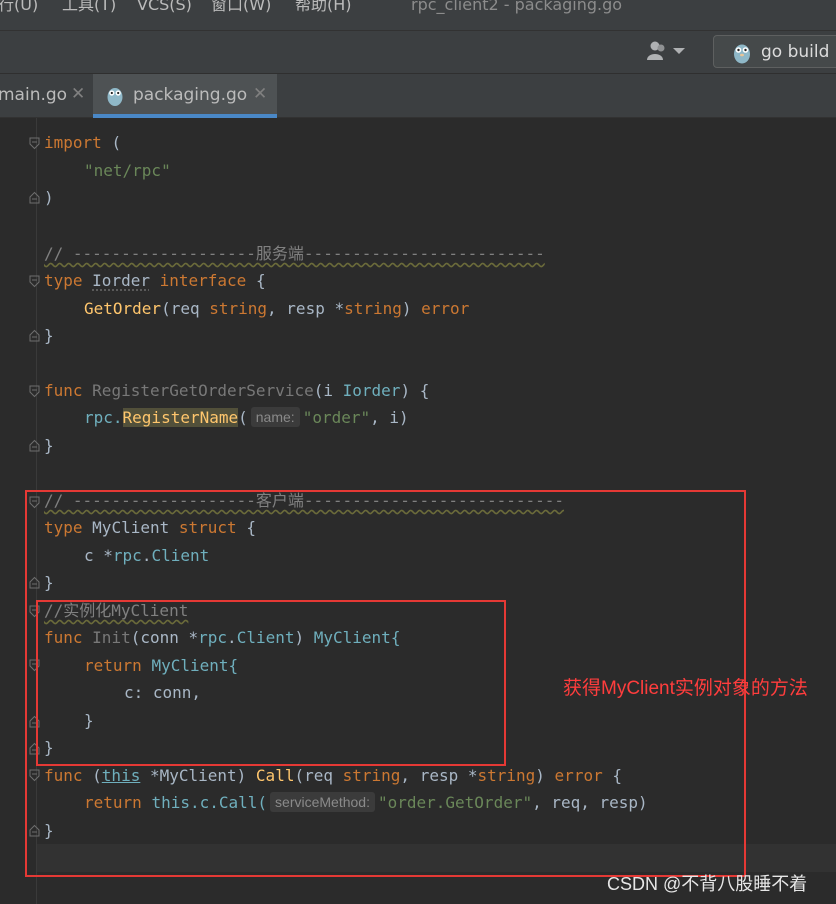 The height and width of the screenshot is (904, 836). I want to click on toolbar: go build r, so click(418, 51).